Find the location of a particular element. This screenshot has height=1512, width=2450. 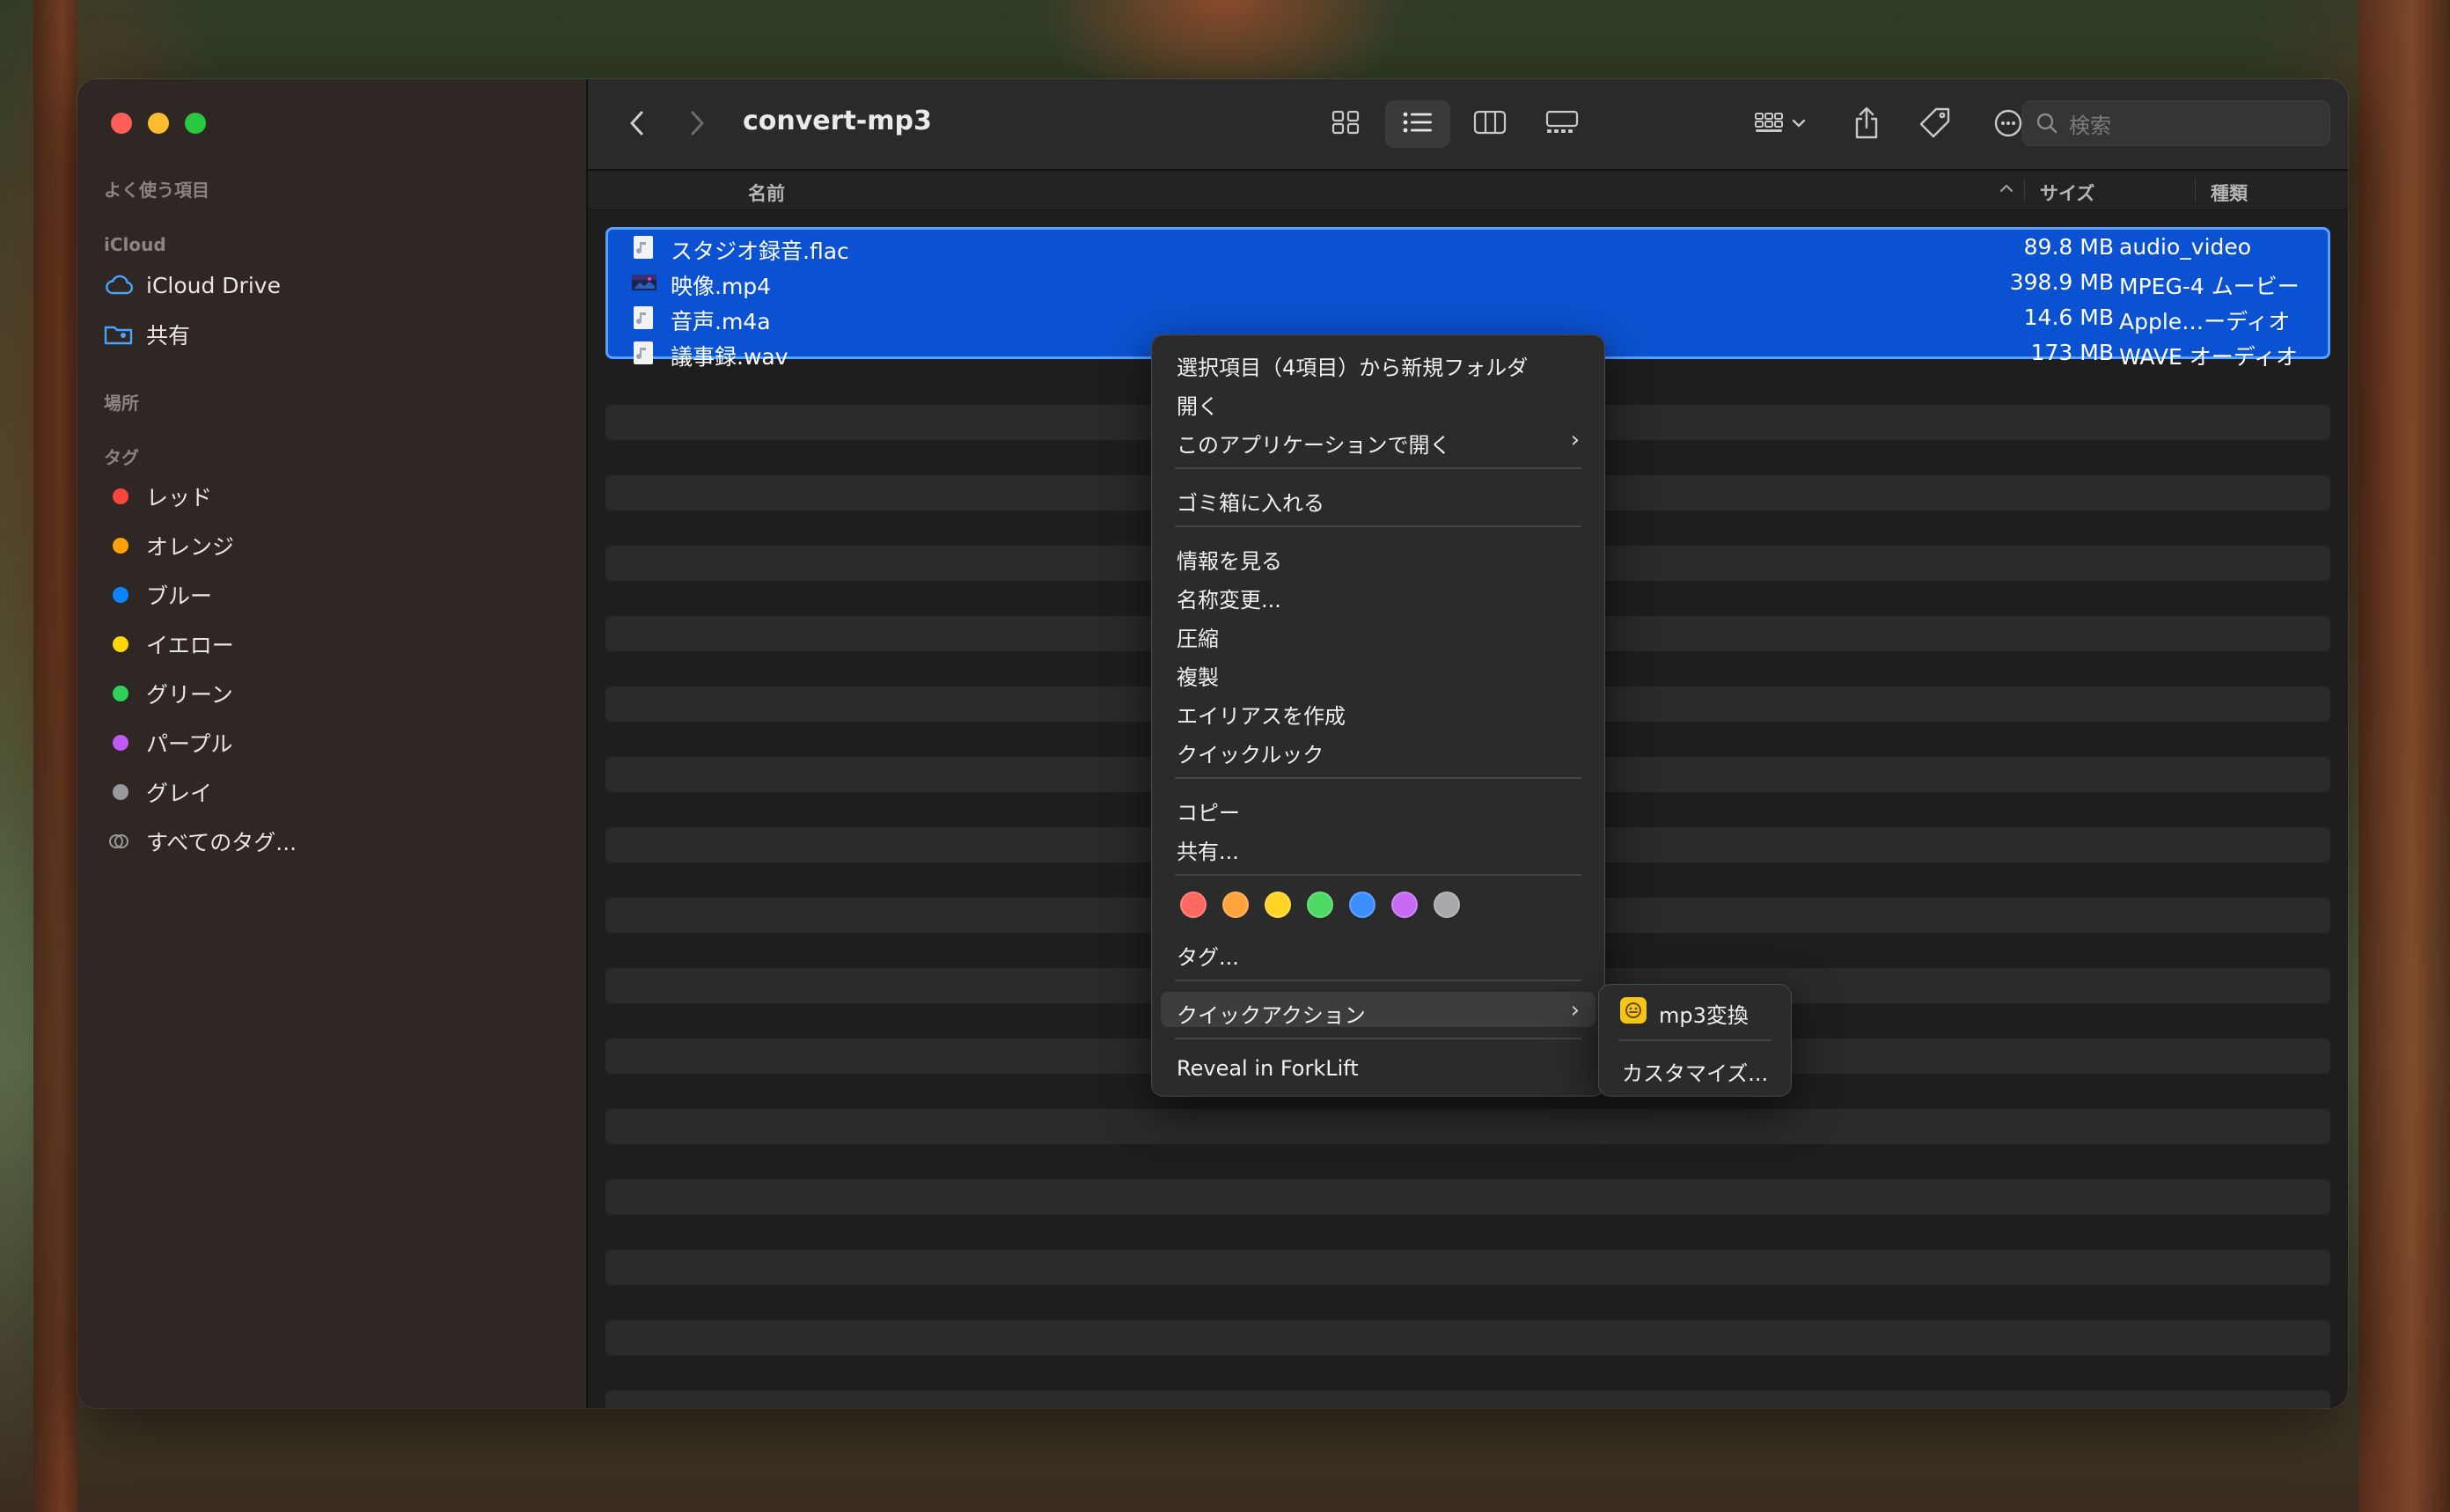

list-icon is located at coordinates (1418, 124).